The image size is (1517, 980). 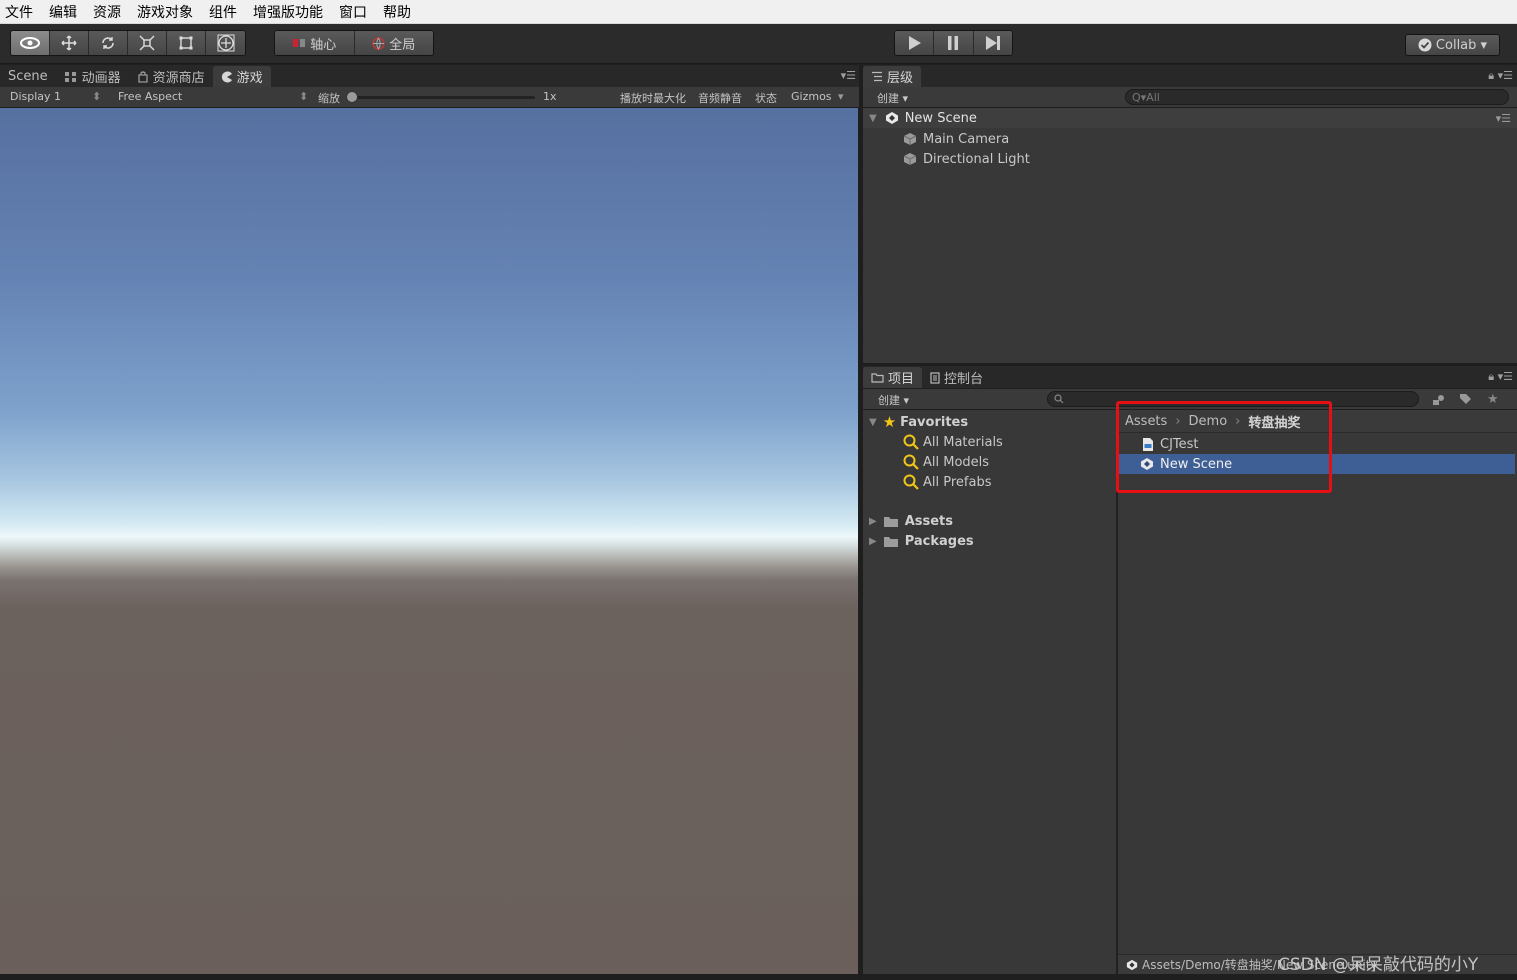 I want to click on globe-icon, so click(x=378, y=43).